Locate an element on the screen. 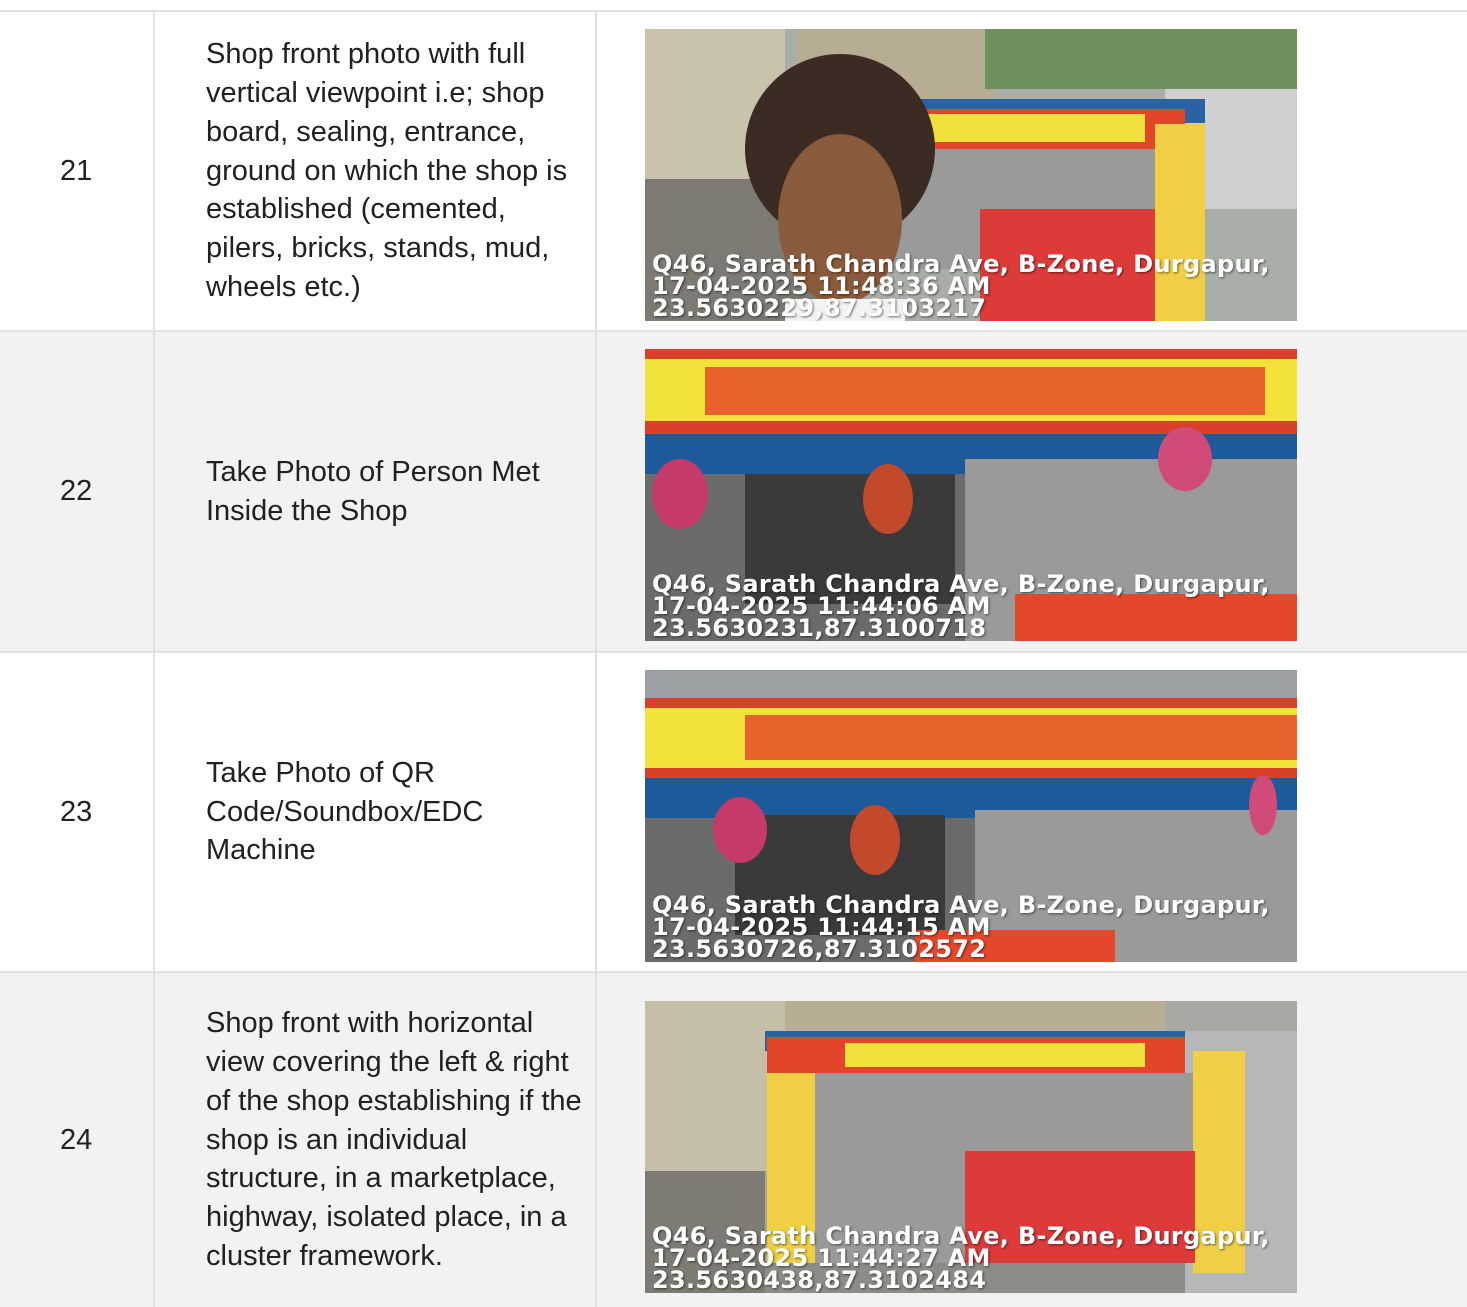 This screenshot has width=1467, height=1307. row-number-cell: 24 is located at coordinates (77, 1140).